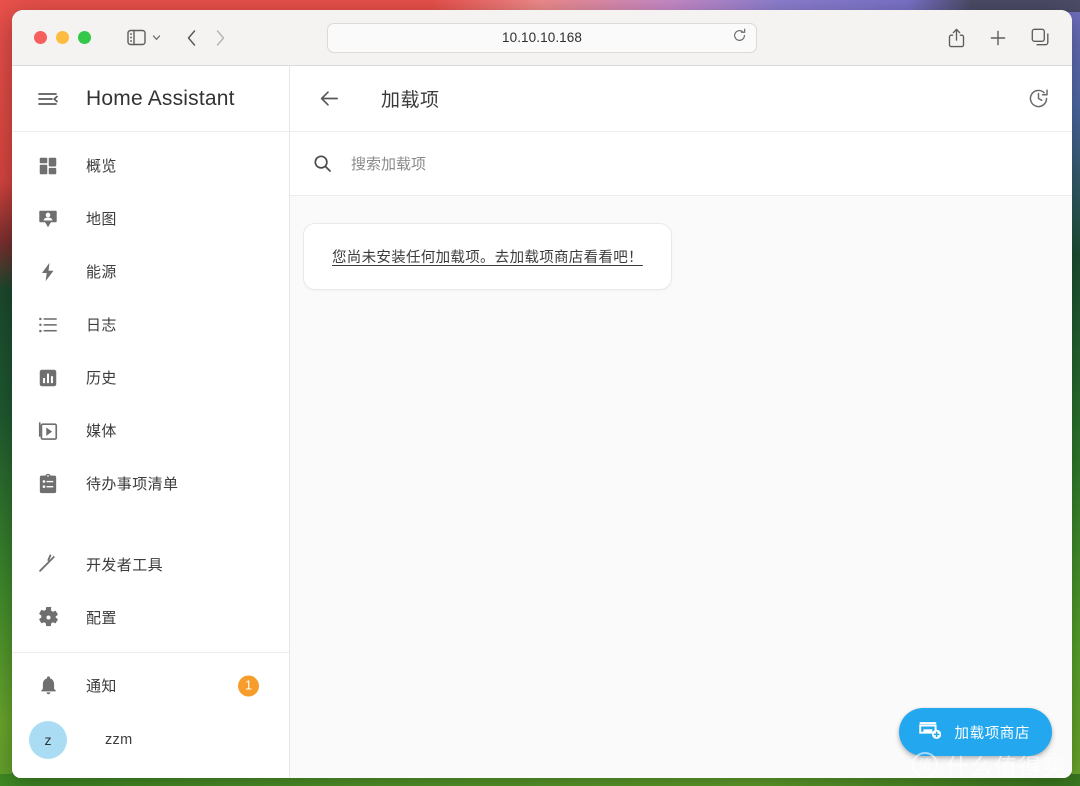 This screenshot has height=786, width=1080. Describe the element at coordinates (48, 378) in the screenshot. I see `chart-box-icon` at that location.